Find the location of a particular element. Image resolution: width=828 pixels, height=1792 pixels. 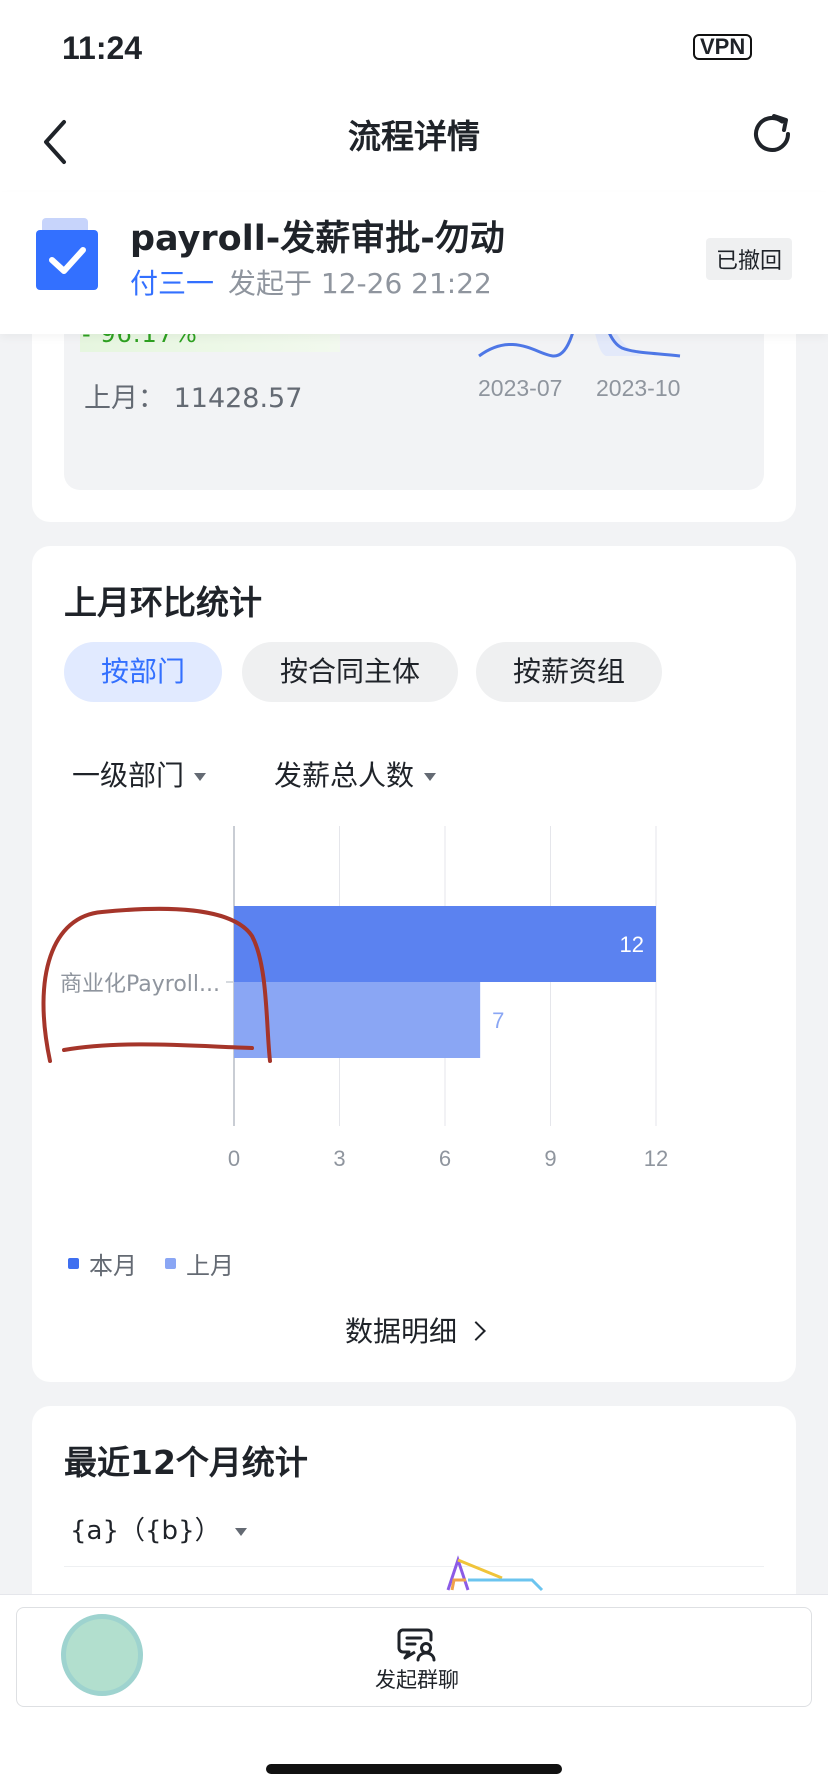

refresh-button is located at coordinates (772, 134).